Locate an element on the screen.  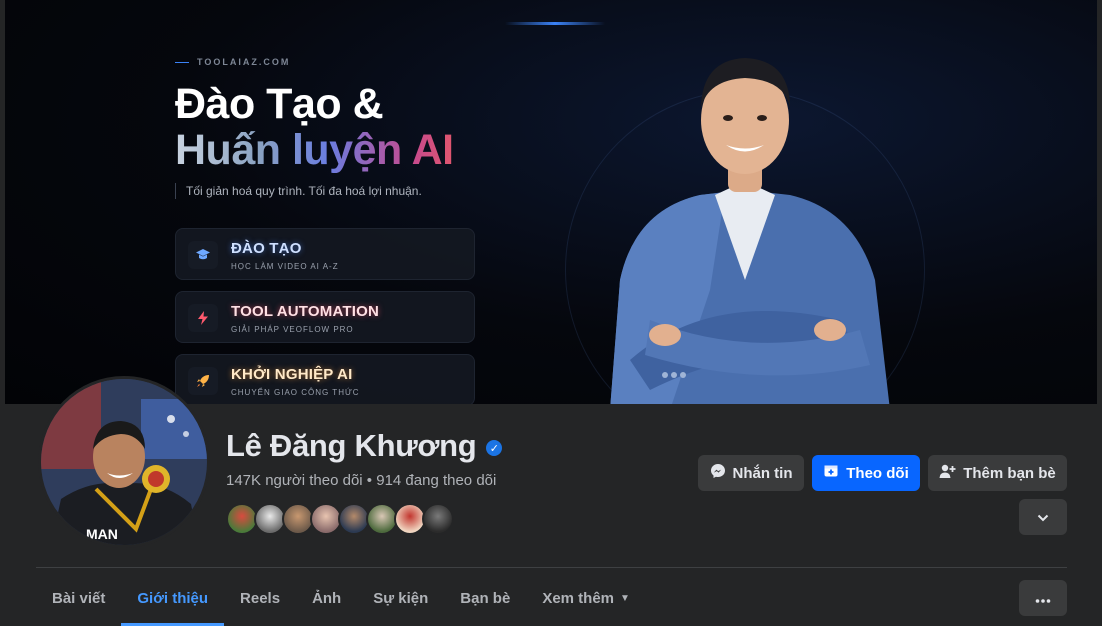
follower-stats: 147K người theo dõi • 914 đang theo dõi is located at coordinates (361, 480).